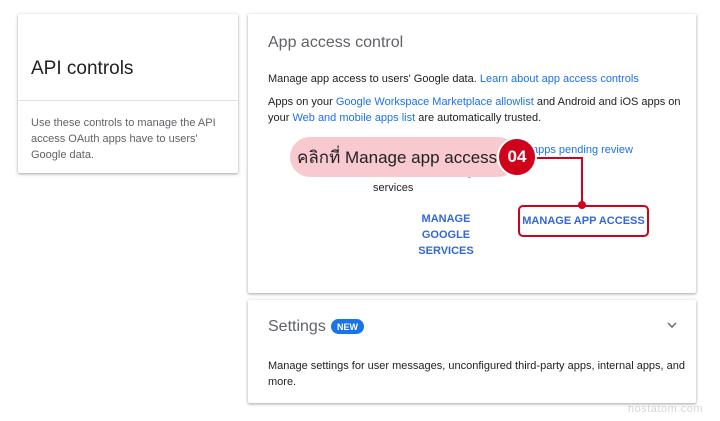 The image size is (720, 421). I want to click on learn-app-access-link: Learn about app access controls, so click(559, 79).